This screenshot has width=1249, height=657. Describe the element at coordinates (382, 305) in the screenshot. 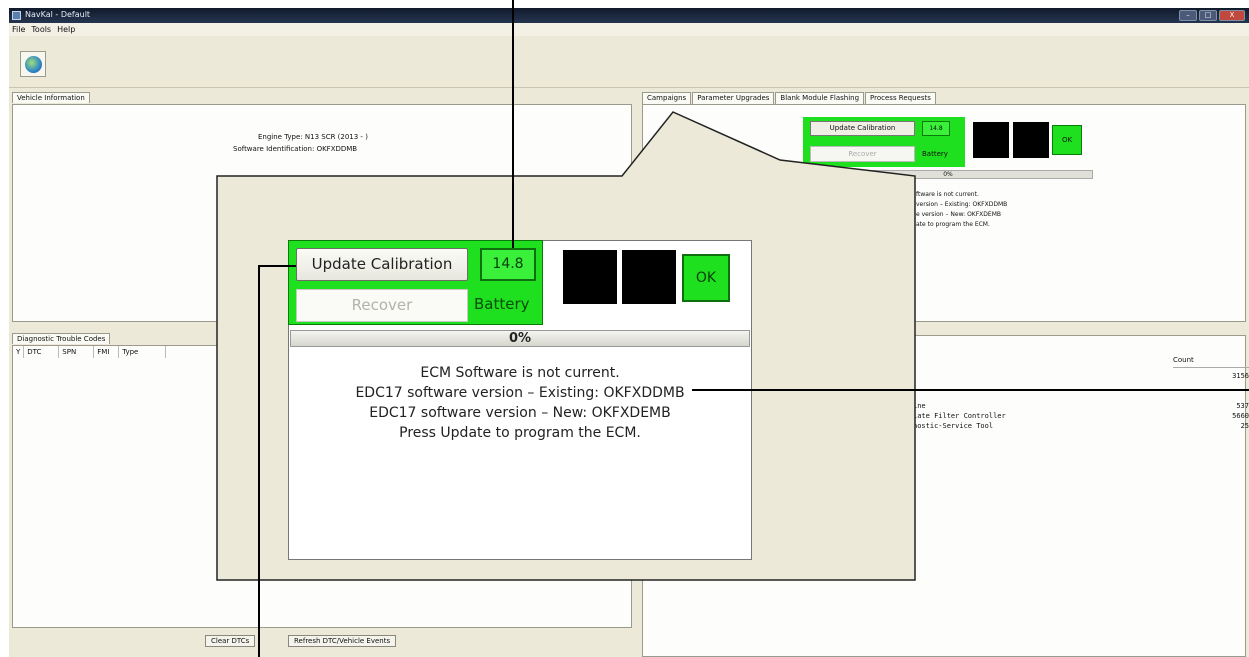

I see `recover-button: Recover` at that location.